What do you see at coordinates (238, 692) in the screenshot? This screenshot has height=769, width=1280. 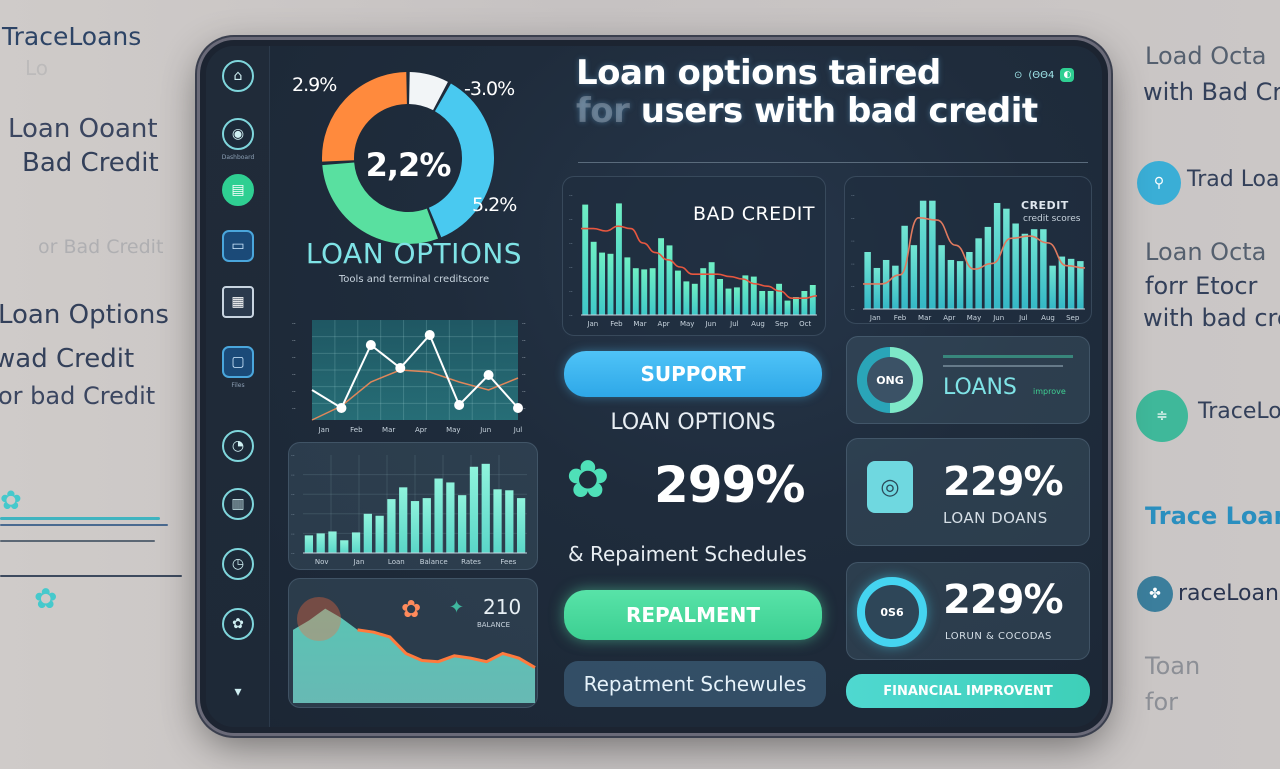 I see `collapse-icon: ▾` at bounding box center [238, 692].